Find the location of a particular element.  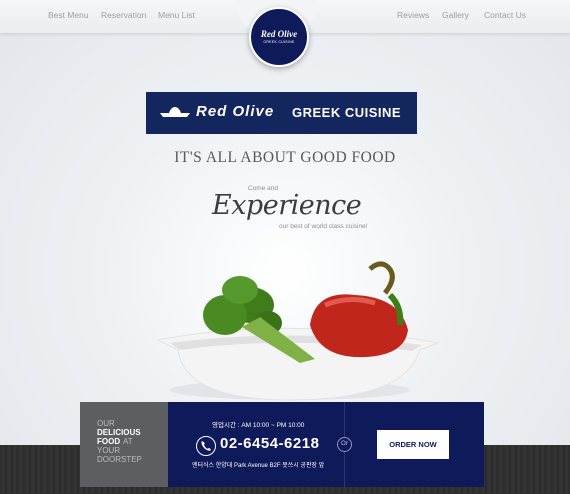

nav-best-menu: Best Menu is located at coordinates (68, 15).